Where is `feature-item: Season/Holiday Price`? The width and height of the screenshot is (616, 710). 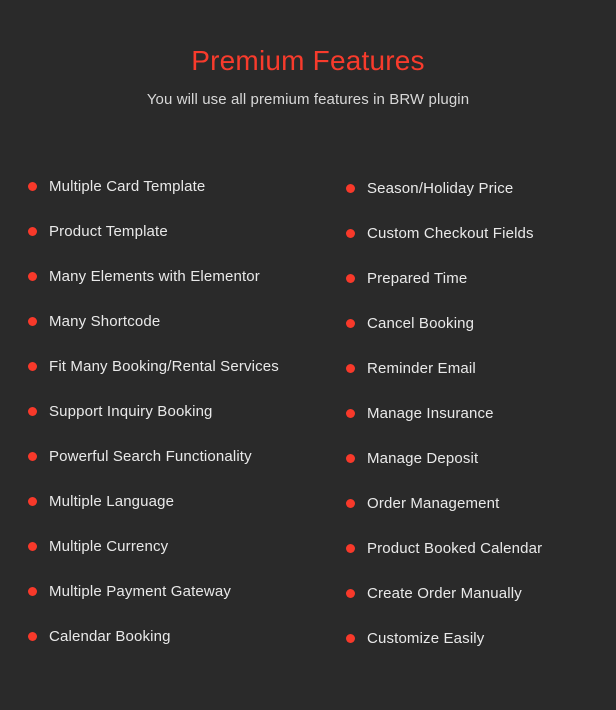
feature-item: Season/Holiday Price is located at coordinates (481, 188).